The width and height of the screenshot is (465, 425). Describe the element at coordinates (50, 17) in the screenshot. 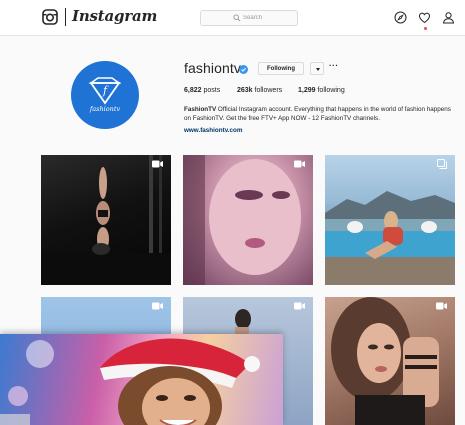

I see `instagram-glyph-icon` at that location.